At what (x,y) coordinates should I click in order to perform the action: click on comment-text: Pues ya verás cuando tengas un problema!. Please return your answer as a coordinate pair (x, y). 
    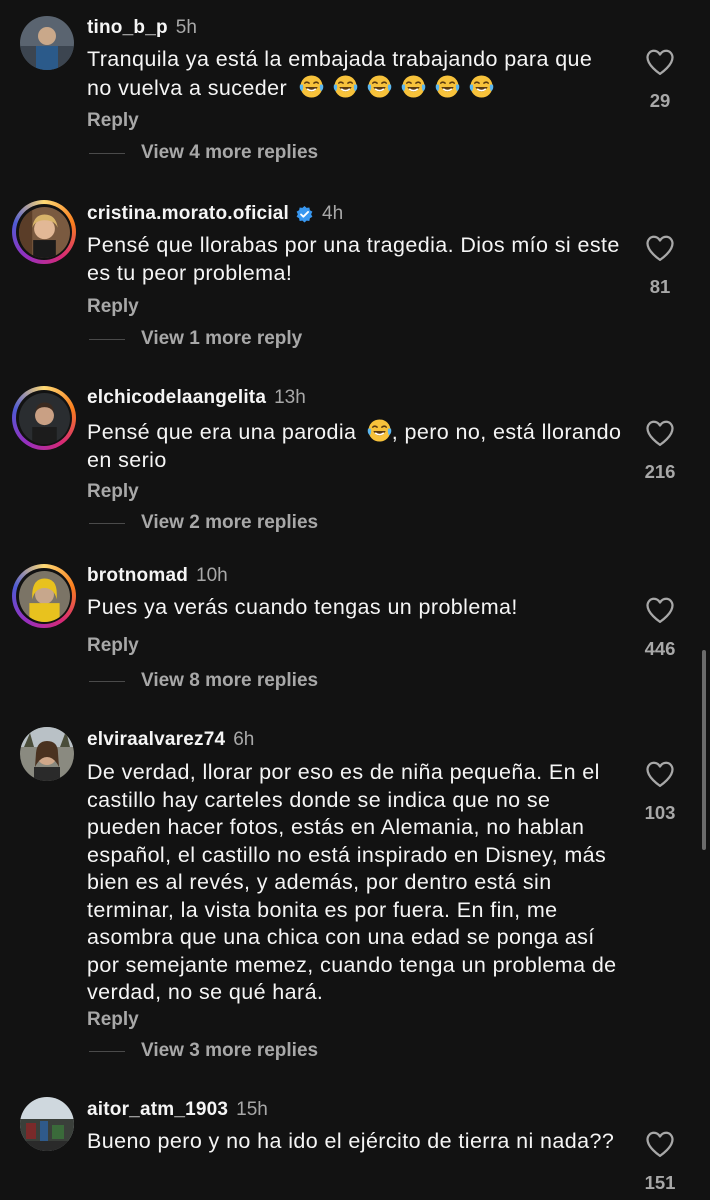
    Looking at the image, I should click on (302, 607).